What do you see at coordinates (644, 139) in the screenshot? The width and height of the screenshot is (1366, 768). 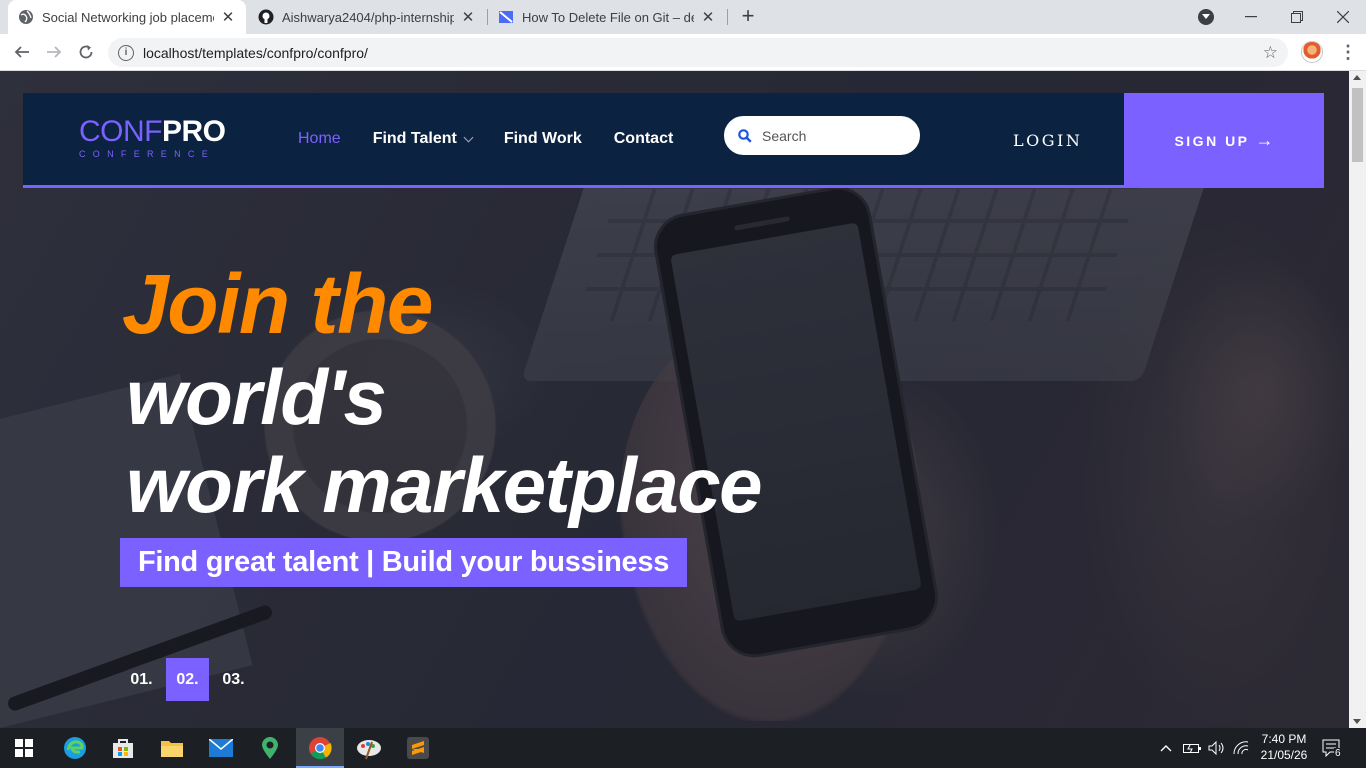 I see `nav-contact: Contact` at bounding box center [644, 139].